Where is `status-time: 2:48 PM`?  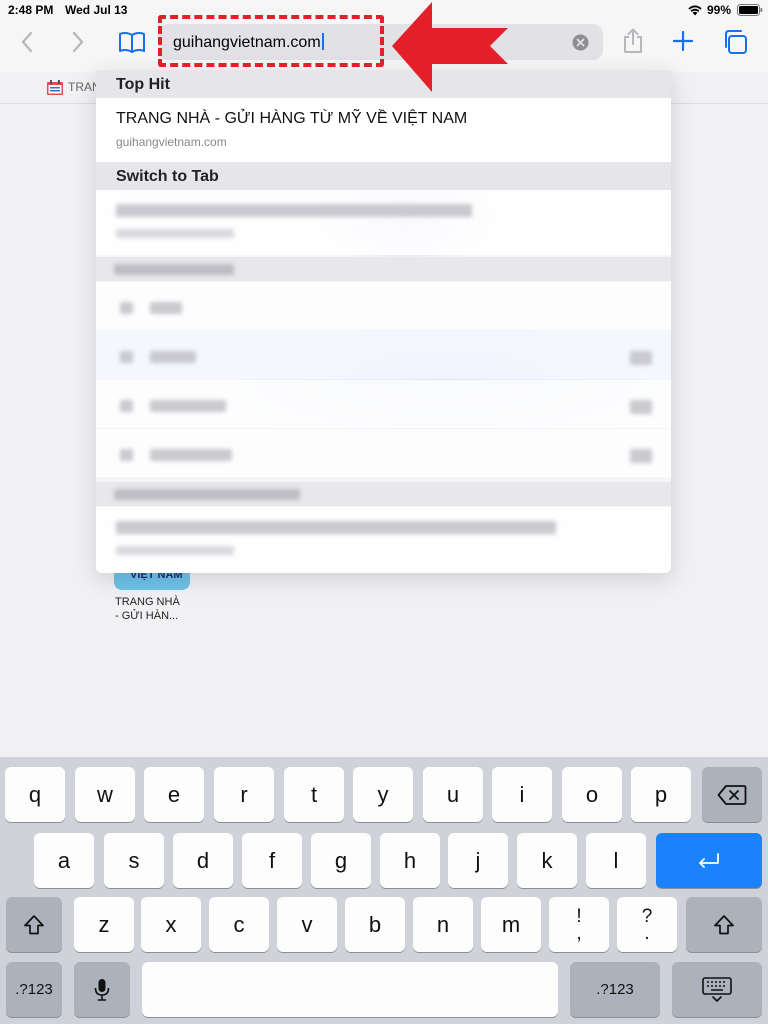
status-time: 2:48 PM is located at coordinates (31, 10).